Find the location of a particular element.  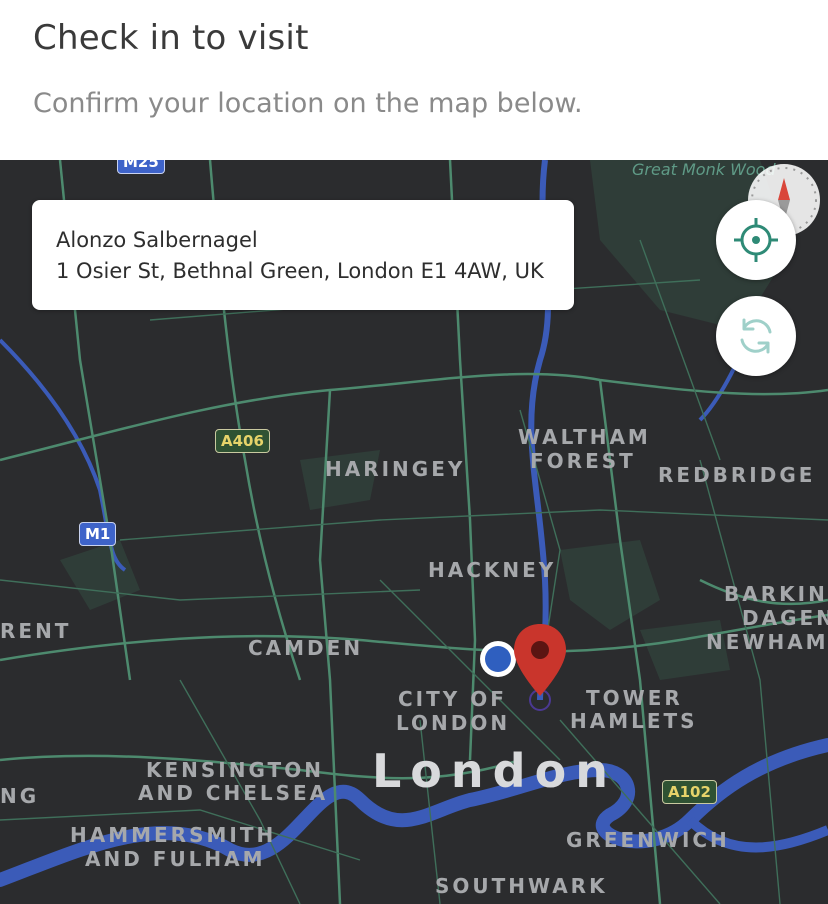

area-label-haringey: HARINGEY is located at coordinates (395, 469).